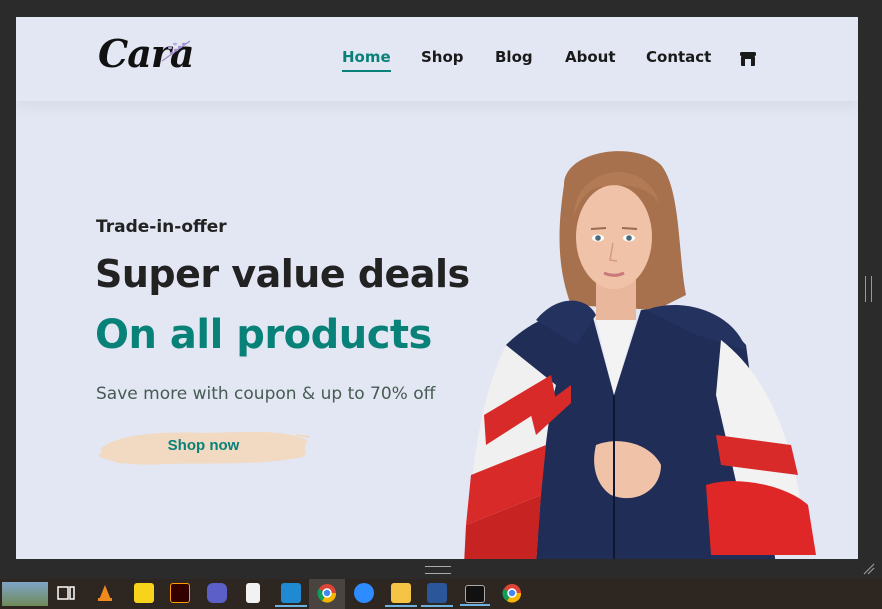 The image size is (882, 609). What do you see at coordinates (401, 595) in the screenshot?
I see `file-explorer-icon` at bounding box center [401, 595].